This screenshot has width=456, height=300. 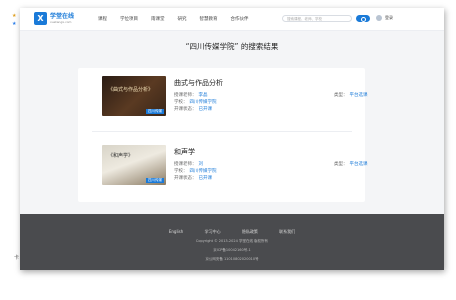 I want to click on footer-link-privacy: 隐私政策, so click(x=250, y=231).